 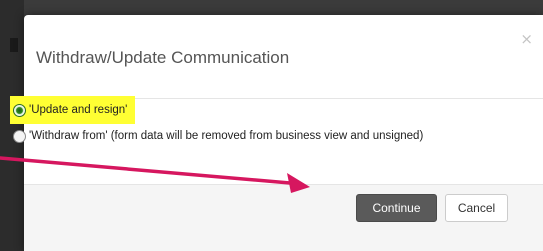 I want to click on radio-update-and-resign, so click(x=19, y=110).